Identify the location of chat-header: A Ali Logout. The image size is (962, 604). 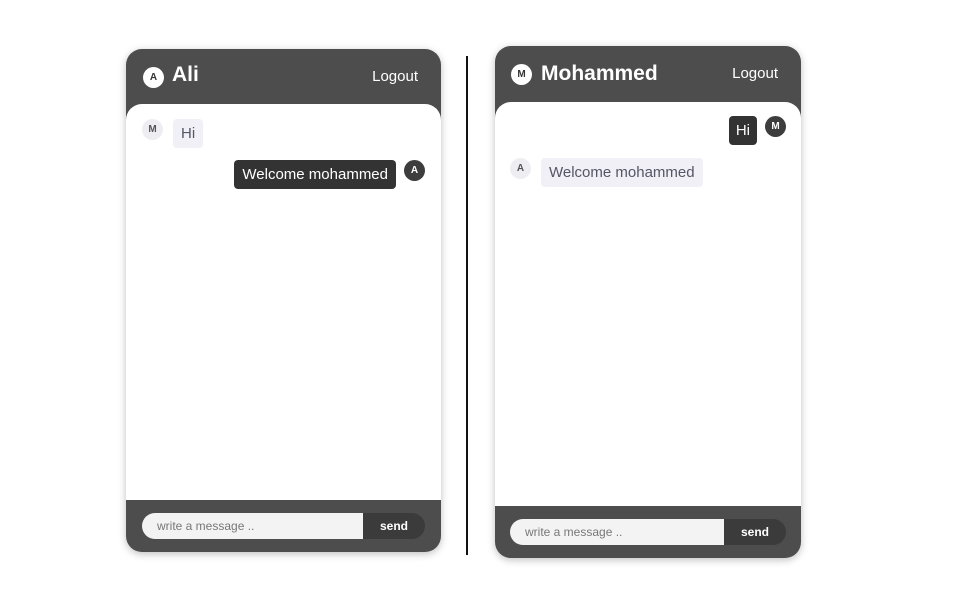
(283, 79).